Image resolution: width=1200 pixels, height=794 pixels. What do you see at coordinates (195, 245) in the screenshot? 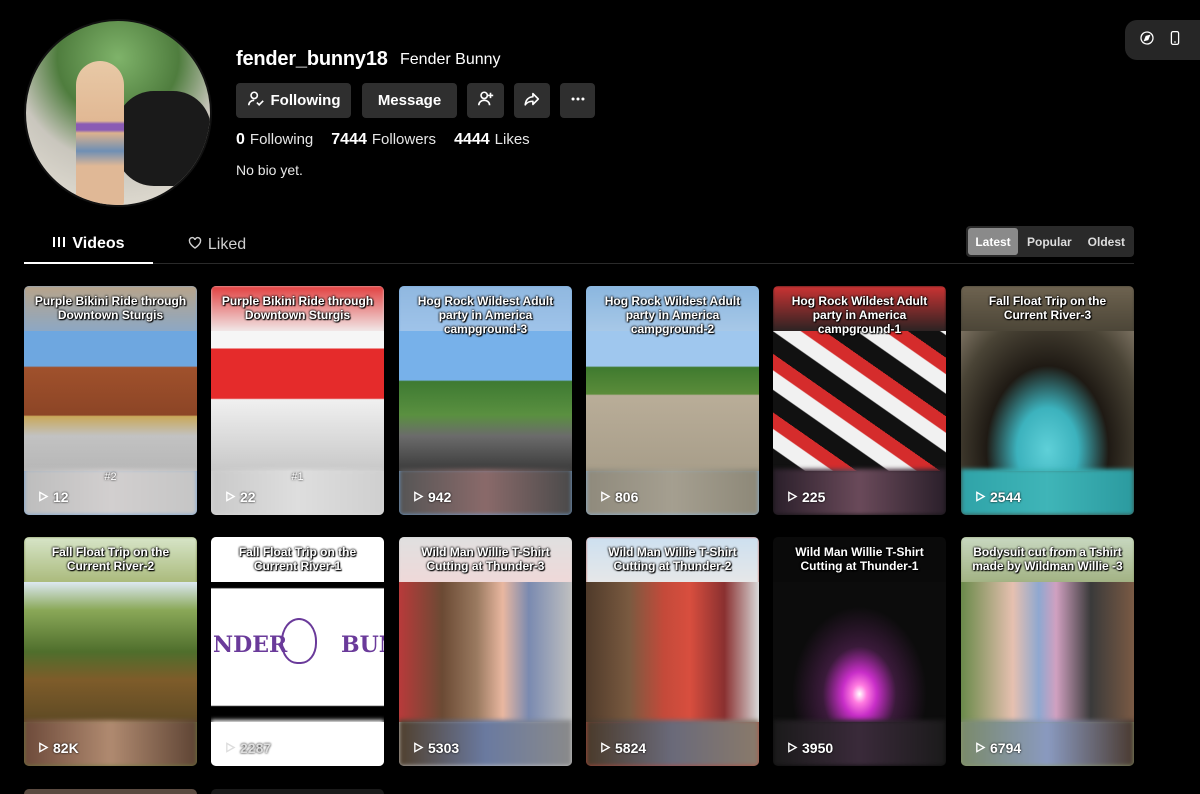
I see `heart-lock-icon` at bounding box center [195, 245].